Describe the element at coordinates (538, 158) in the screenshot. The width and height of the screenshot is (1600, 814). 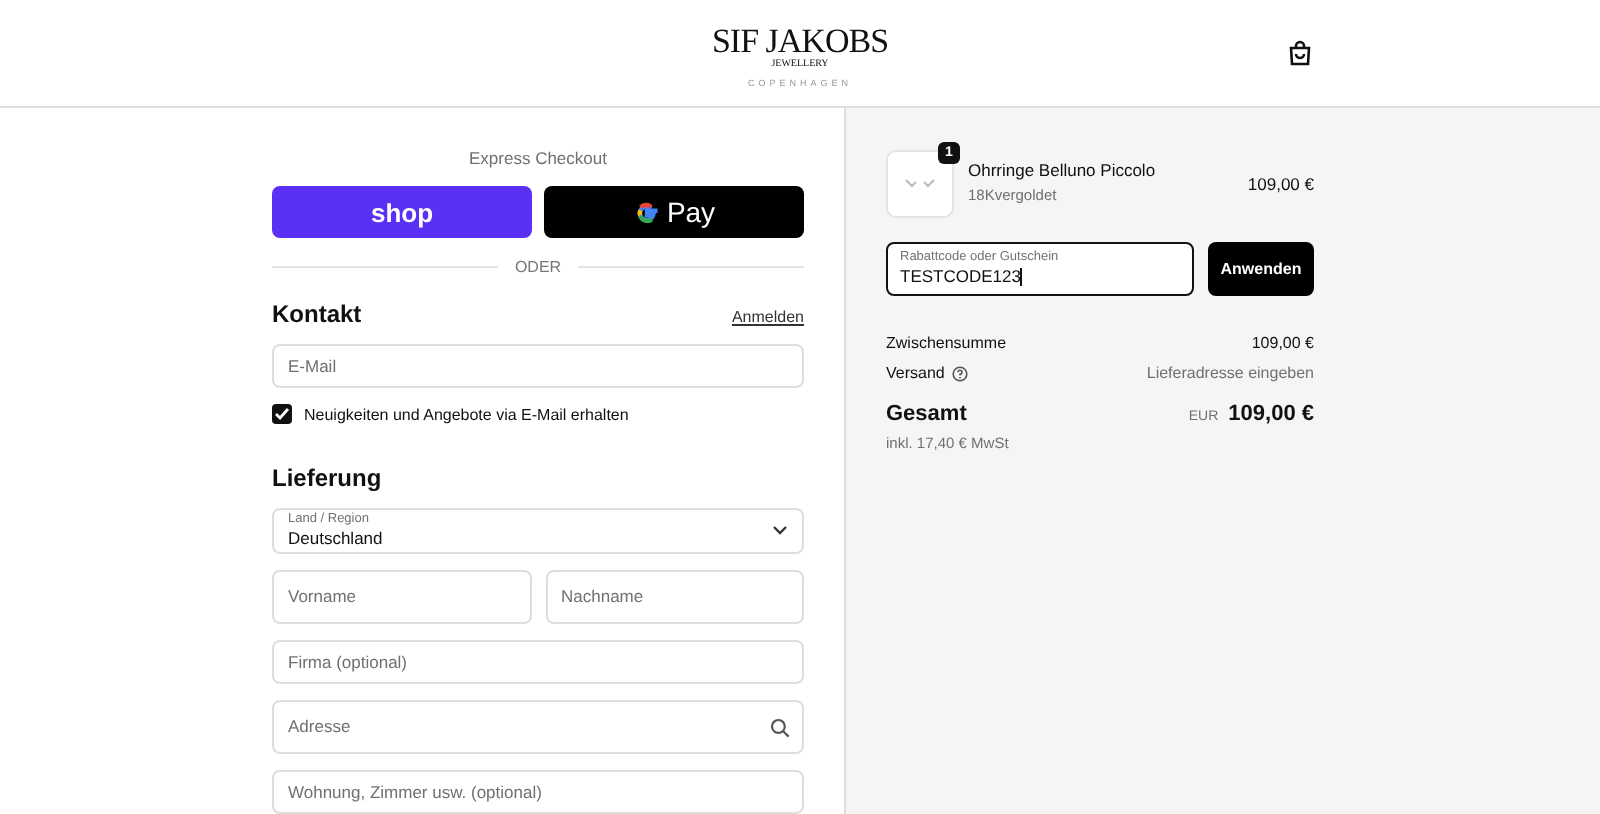
I see `express-checkout-title: Express Checkout` at that location.